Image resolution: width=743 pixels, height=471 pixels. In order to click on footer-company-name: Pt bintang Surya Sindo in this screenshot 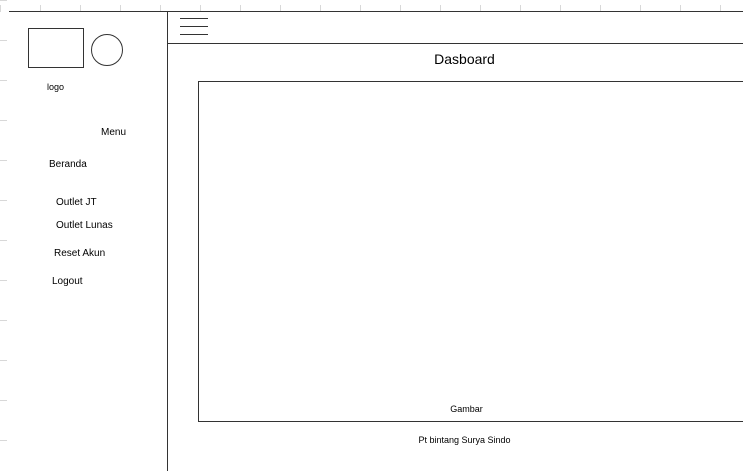, I will do `click(464, 440)`.